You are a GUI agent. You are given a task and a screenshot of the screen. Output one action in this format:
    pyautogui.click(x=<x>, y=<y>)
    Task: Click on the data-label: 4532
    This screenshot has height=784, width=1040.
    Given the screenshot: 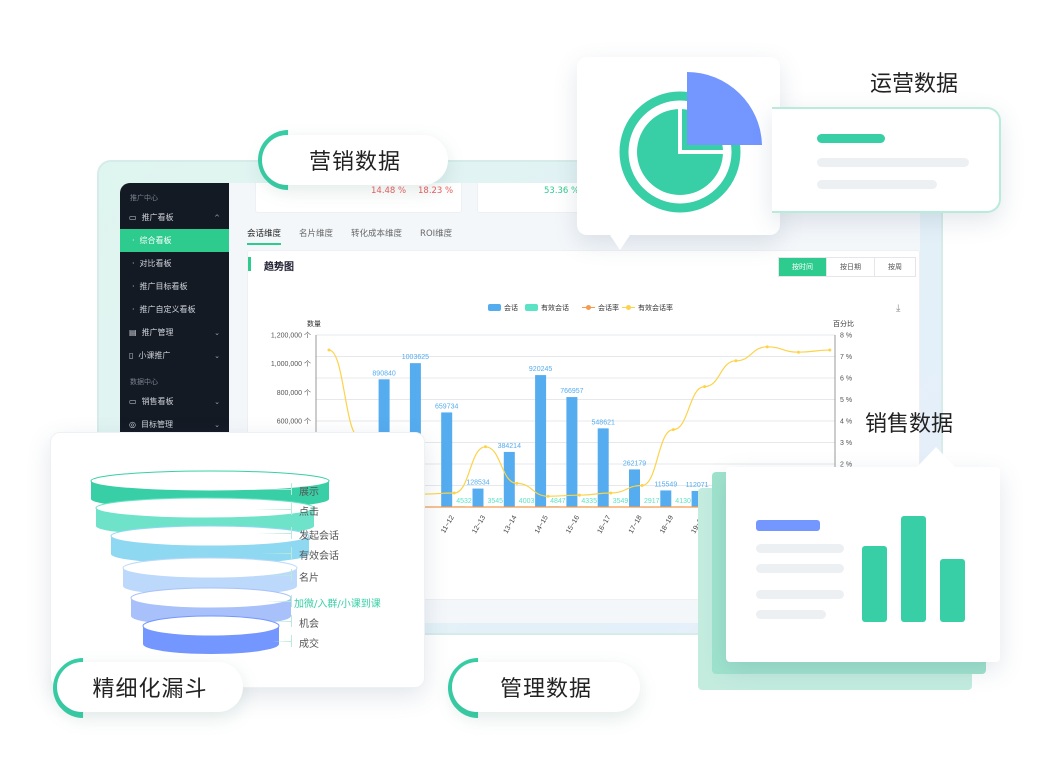 What is the action you would take?
    pyautogui.click(x=464, y=501)
    